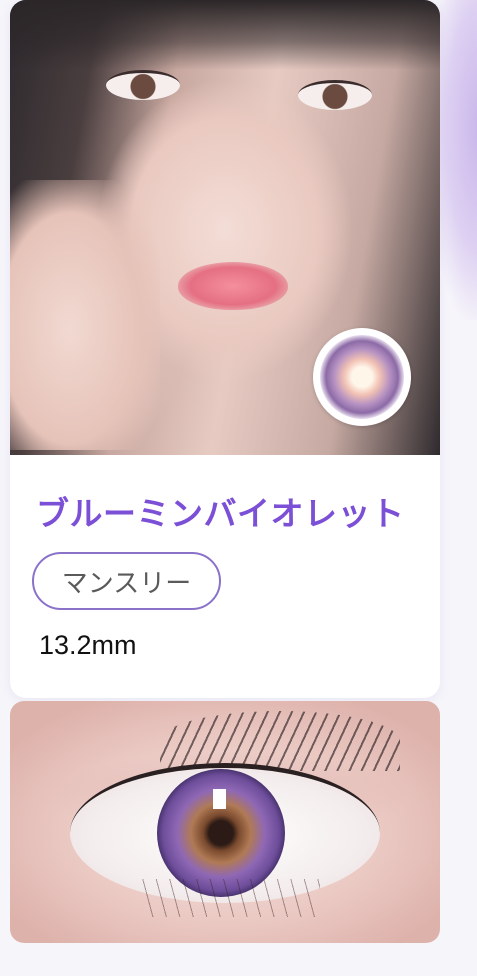  I want to click on model-right-eye, so click(335, 95).